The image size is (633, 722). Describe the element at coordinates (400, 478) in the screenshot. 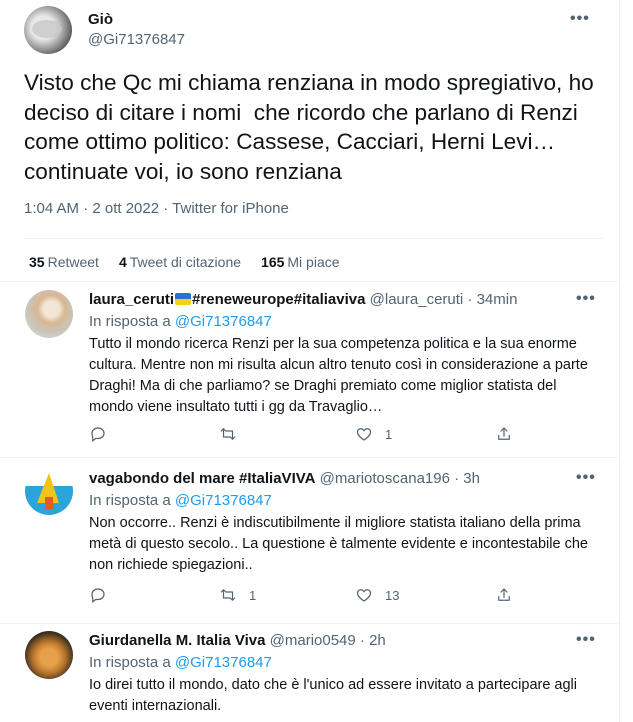

I see `author-handle: @mariotoscana196 · 3h` at that location.